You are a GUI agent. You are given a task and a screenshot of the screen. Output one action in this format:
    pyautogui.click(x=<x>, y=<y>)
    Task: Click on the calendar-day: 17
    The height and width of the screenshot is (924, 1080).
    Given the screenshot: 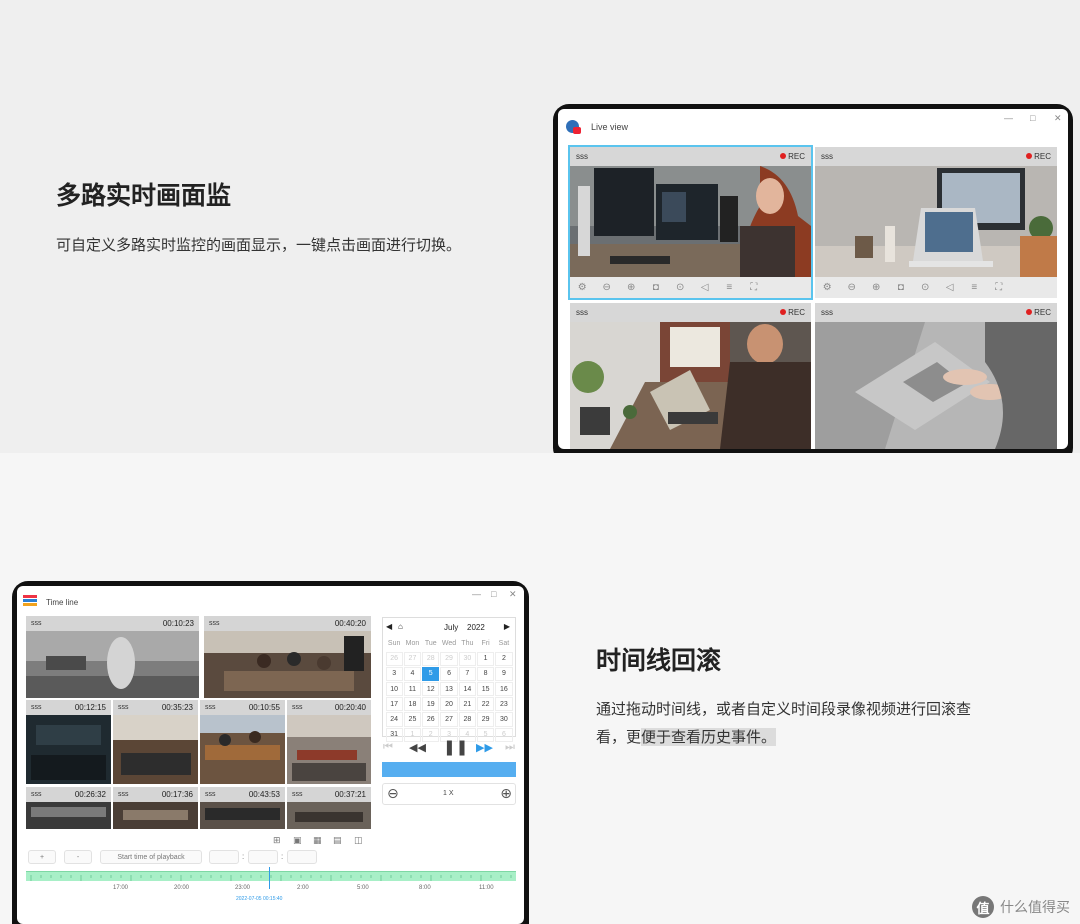 What is the action you would take?
    pyautogui.click(x=394, y=704)
    